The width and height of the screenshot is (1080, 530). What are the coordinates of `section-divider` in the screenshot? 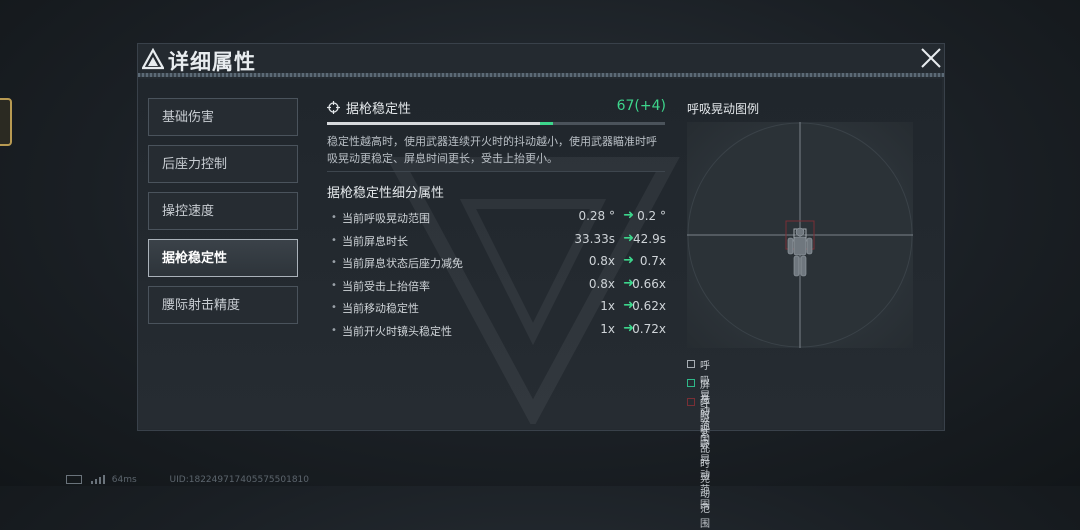 It's located at (496, 171).